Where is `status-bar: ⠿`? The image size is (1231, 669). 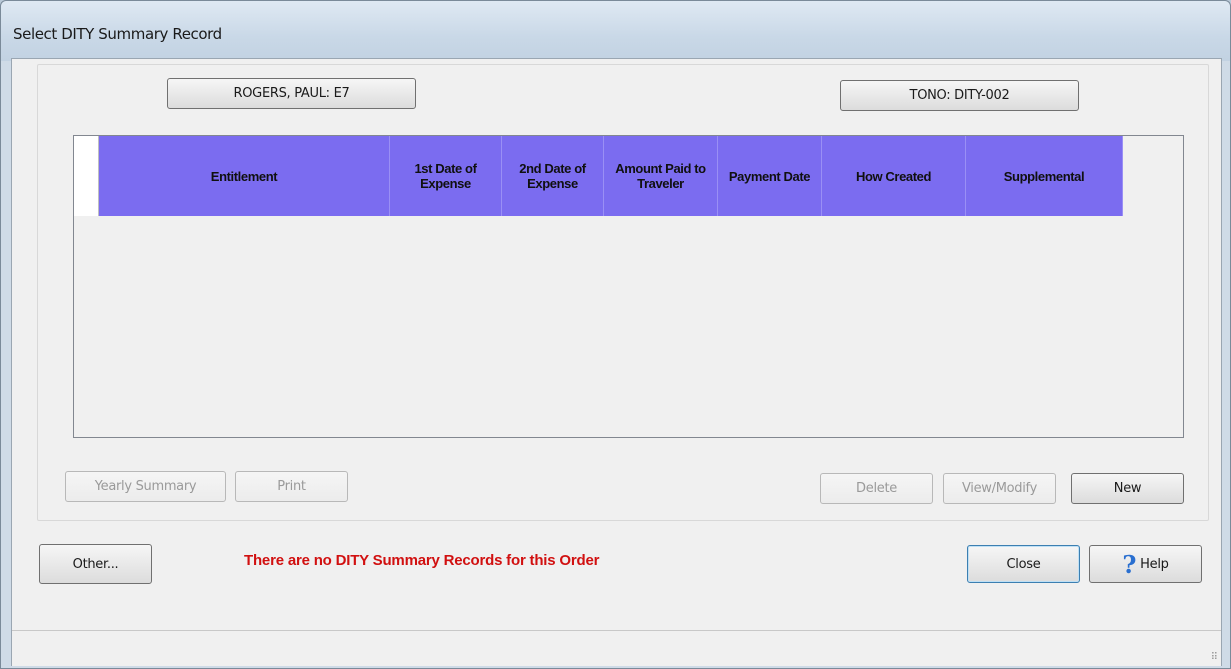 status-bar: ⠿ is located at coordinates (616, 648).